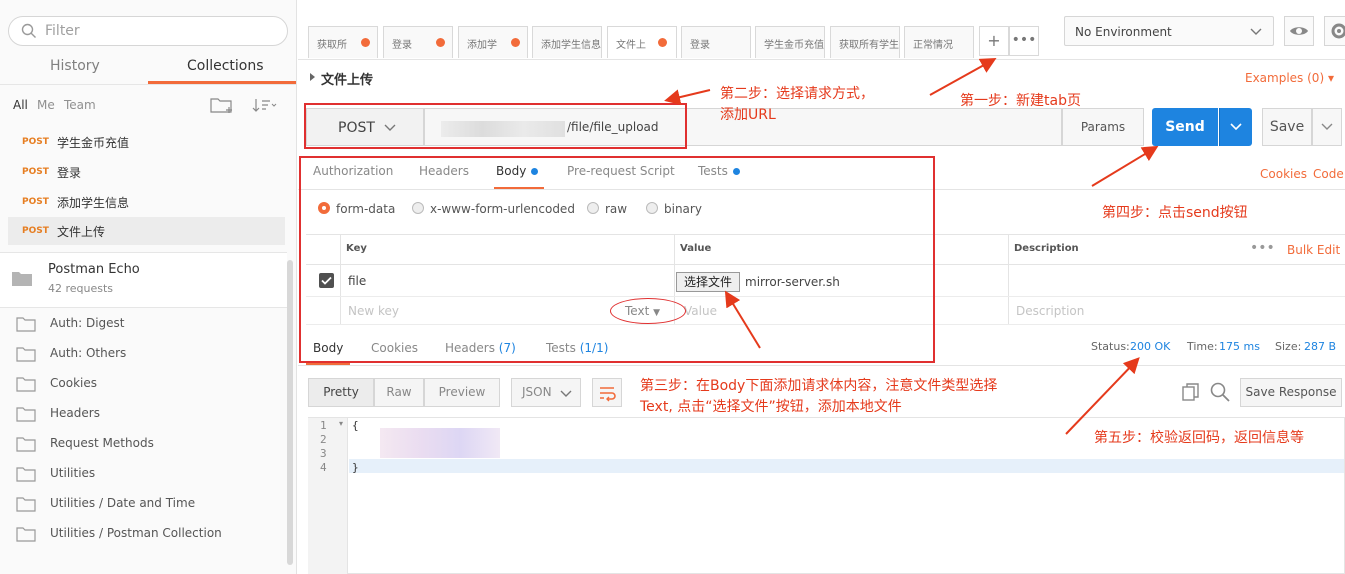  Describe the element at coordinates (1102, 396) in the screenshot. I see `arrow-step5` at that location.